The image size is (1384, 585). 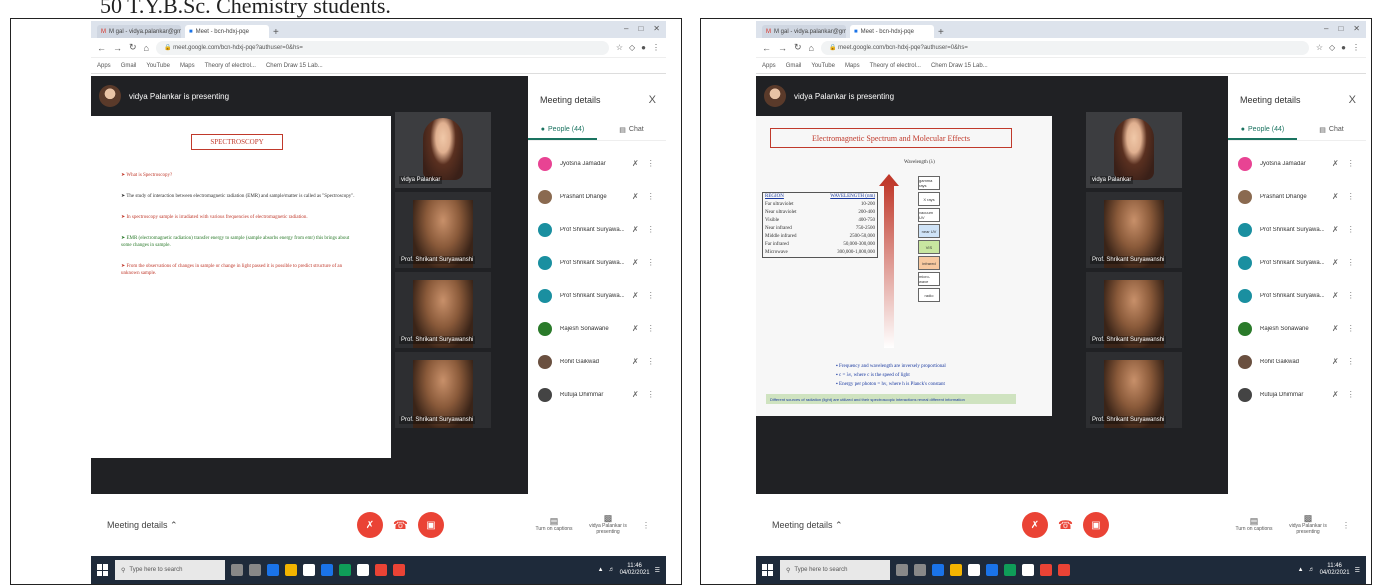 I want to click on forward-icon: →, so click(x=782, y=48).